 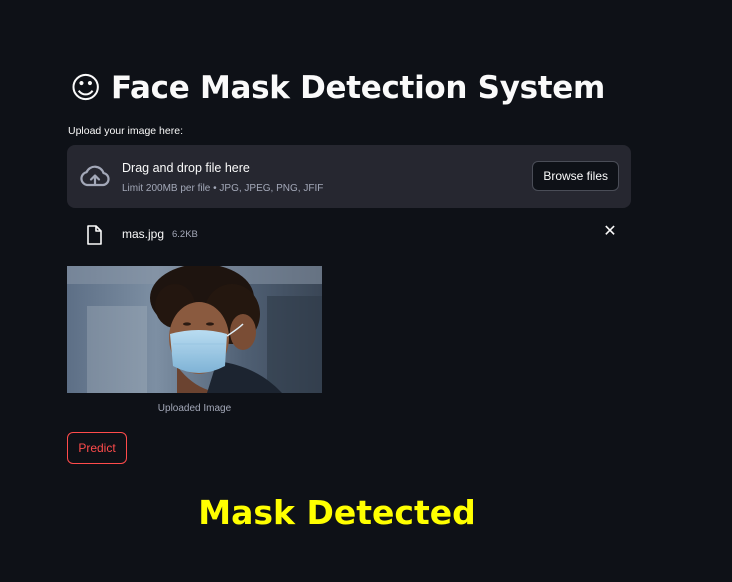 I want to click on uploaded-image, so click(x=194, y=329).